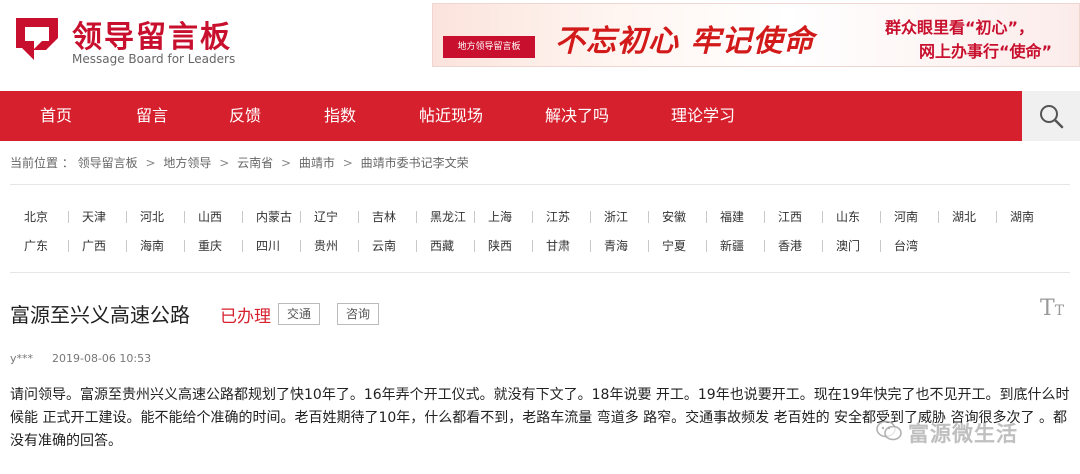  Describe the element at coordinates (37, 39) in the screenshot. I see `logo-mark-icon` at that location.